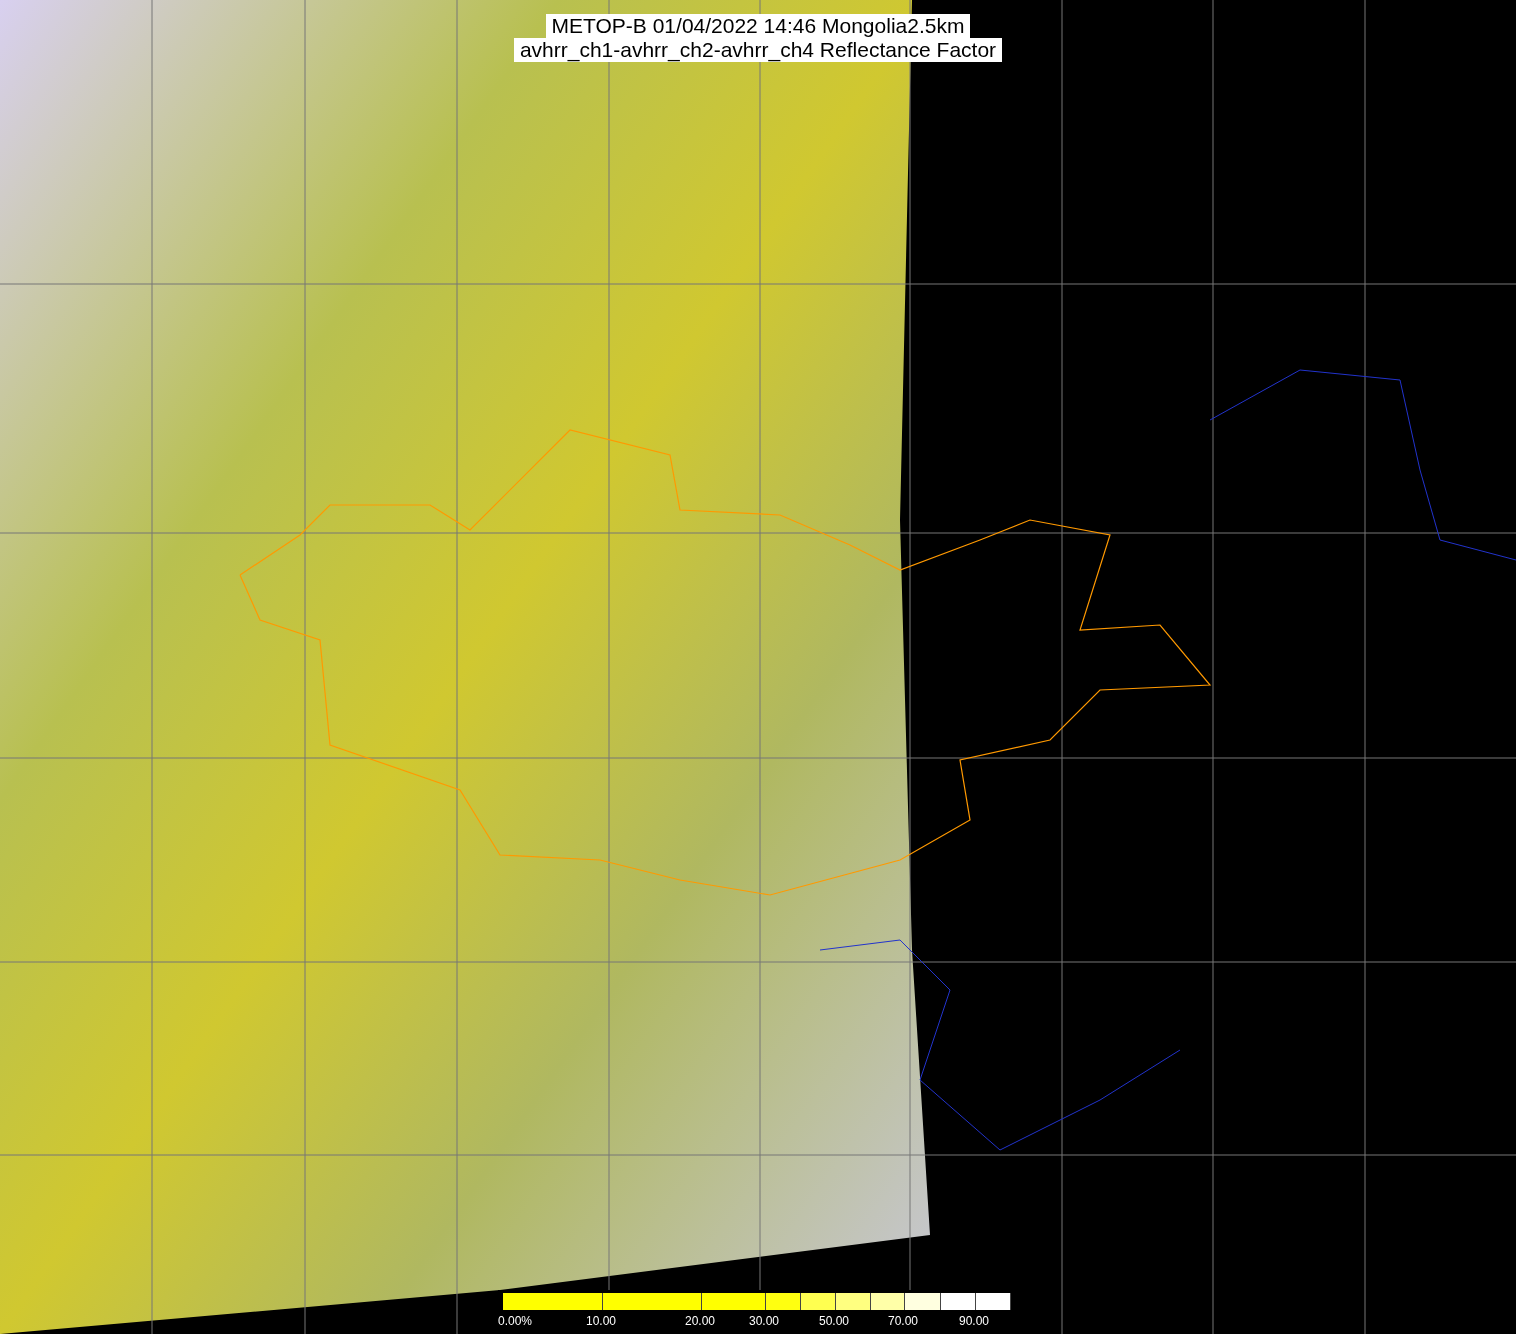 This screenshot has width=1516, height=1334. What do you see at coordinates (903, 1321) in the screenshot?
I see `scale-label: 70.00` at bounding box center [903, 1321].